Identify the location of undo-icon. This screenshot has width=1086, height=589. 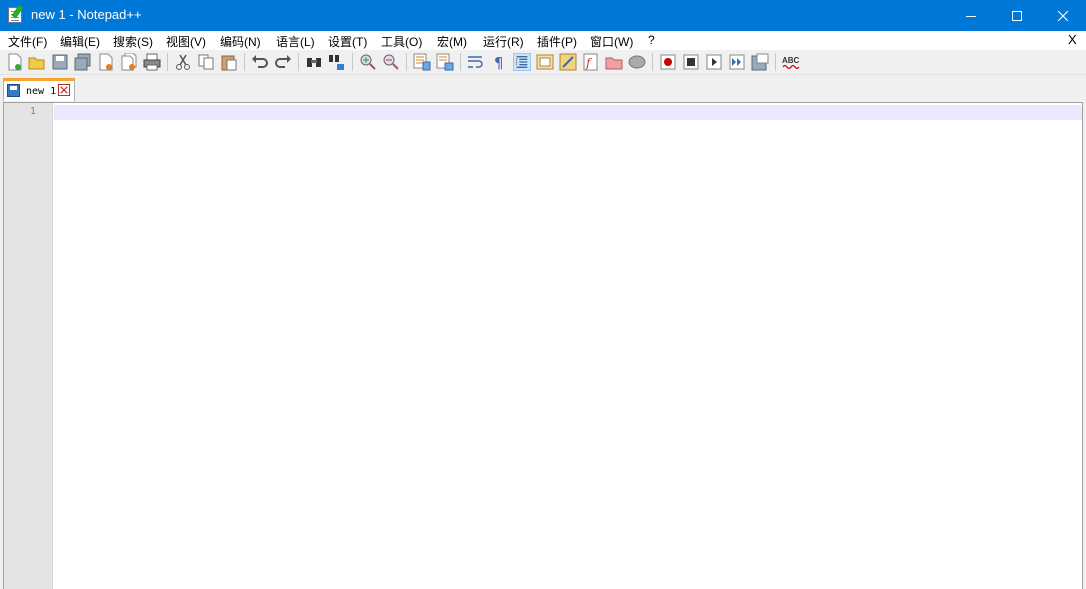
(260, 62).